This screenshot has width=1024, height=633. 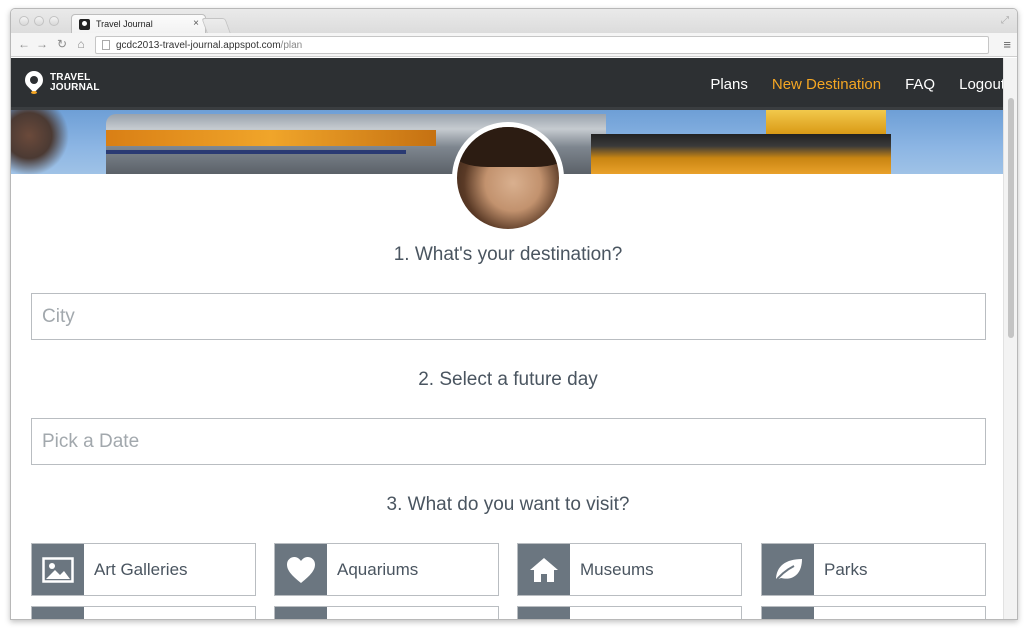 I want to click on back-icon: ←, so click(x=24, y=44).